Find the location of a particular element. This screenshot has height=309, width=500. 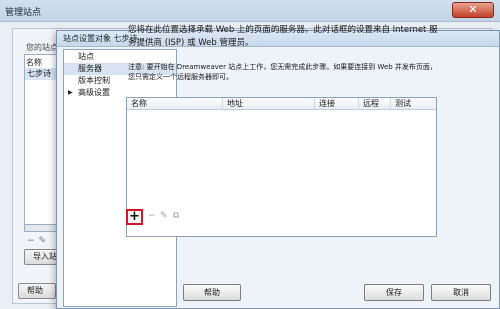

nav-item-label: 版本控制 is located at coordinates (94, 80).